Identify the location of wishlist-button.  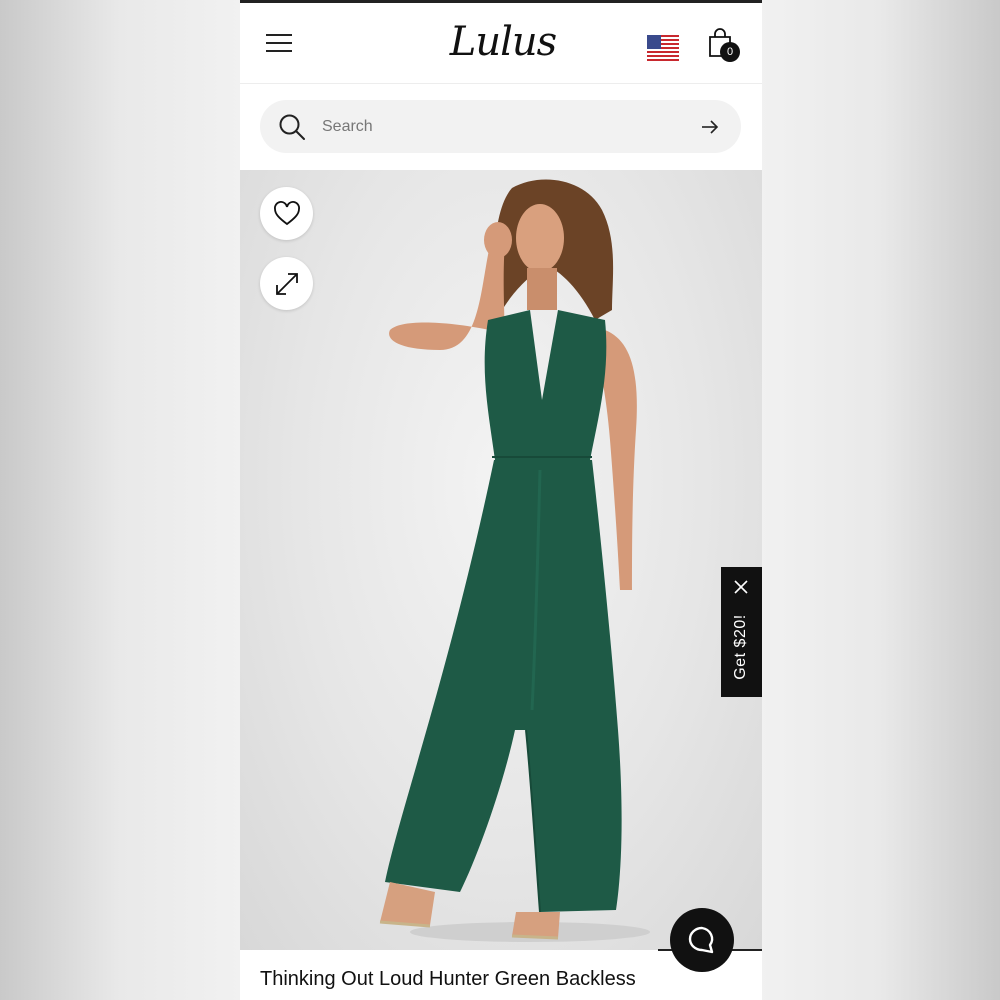
(286, 213).